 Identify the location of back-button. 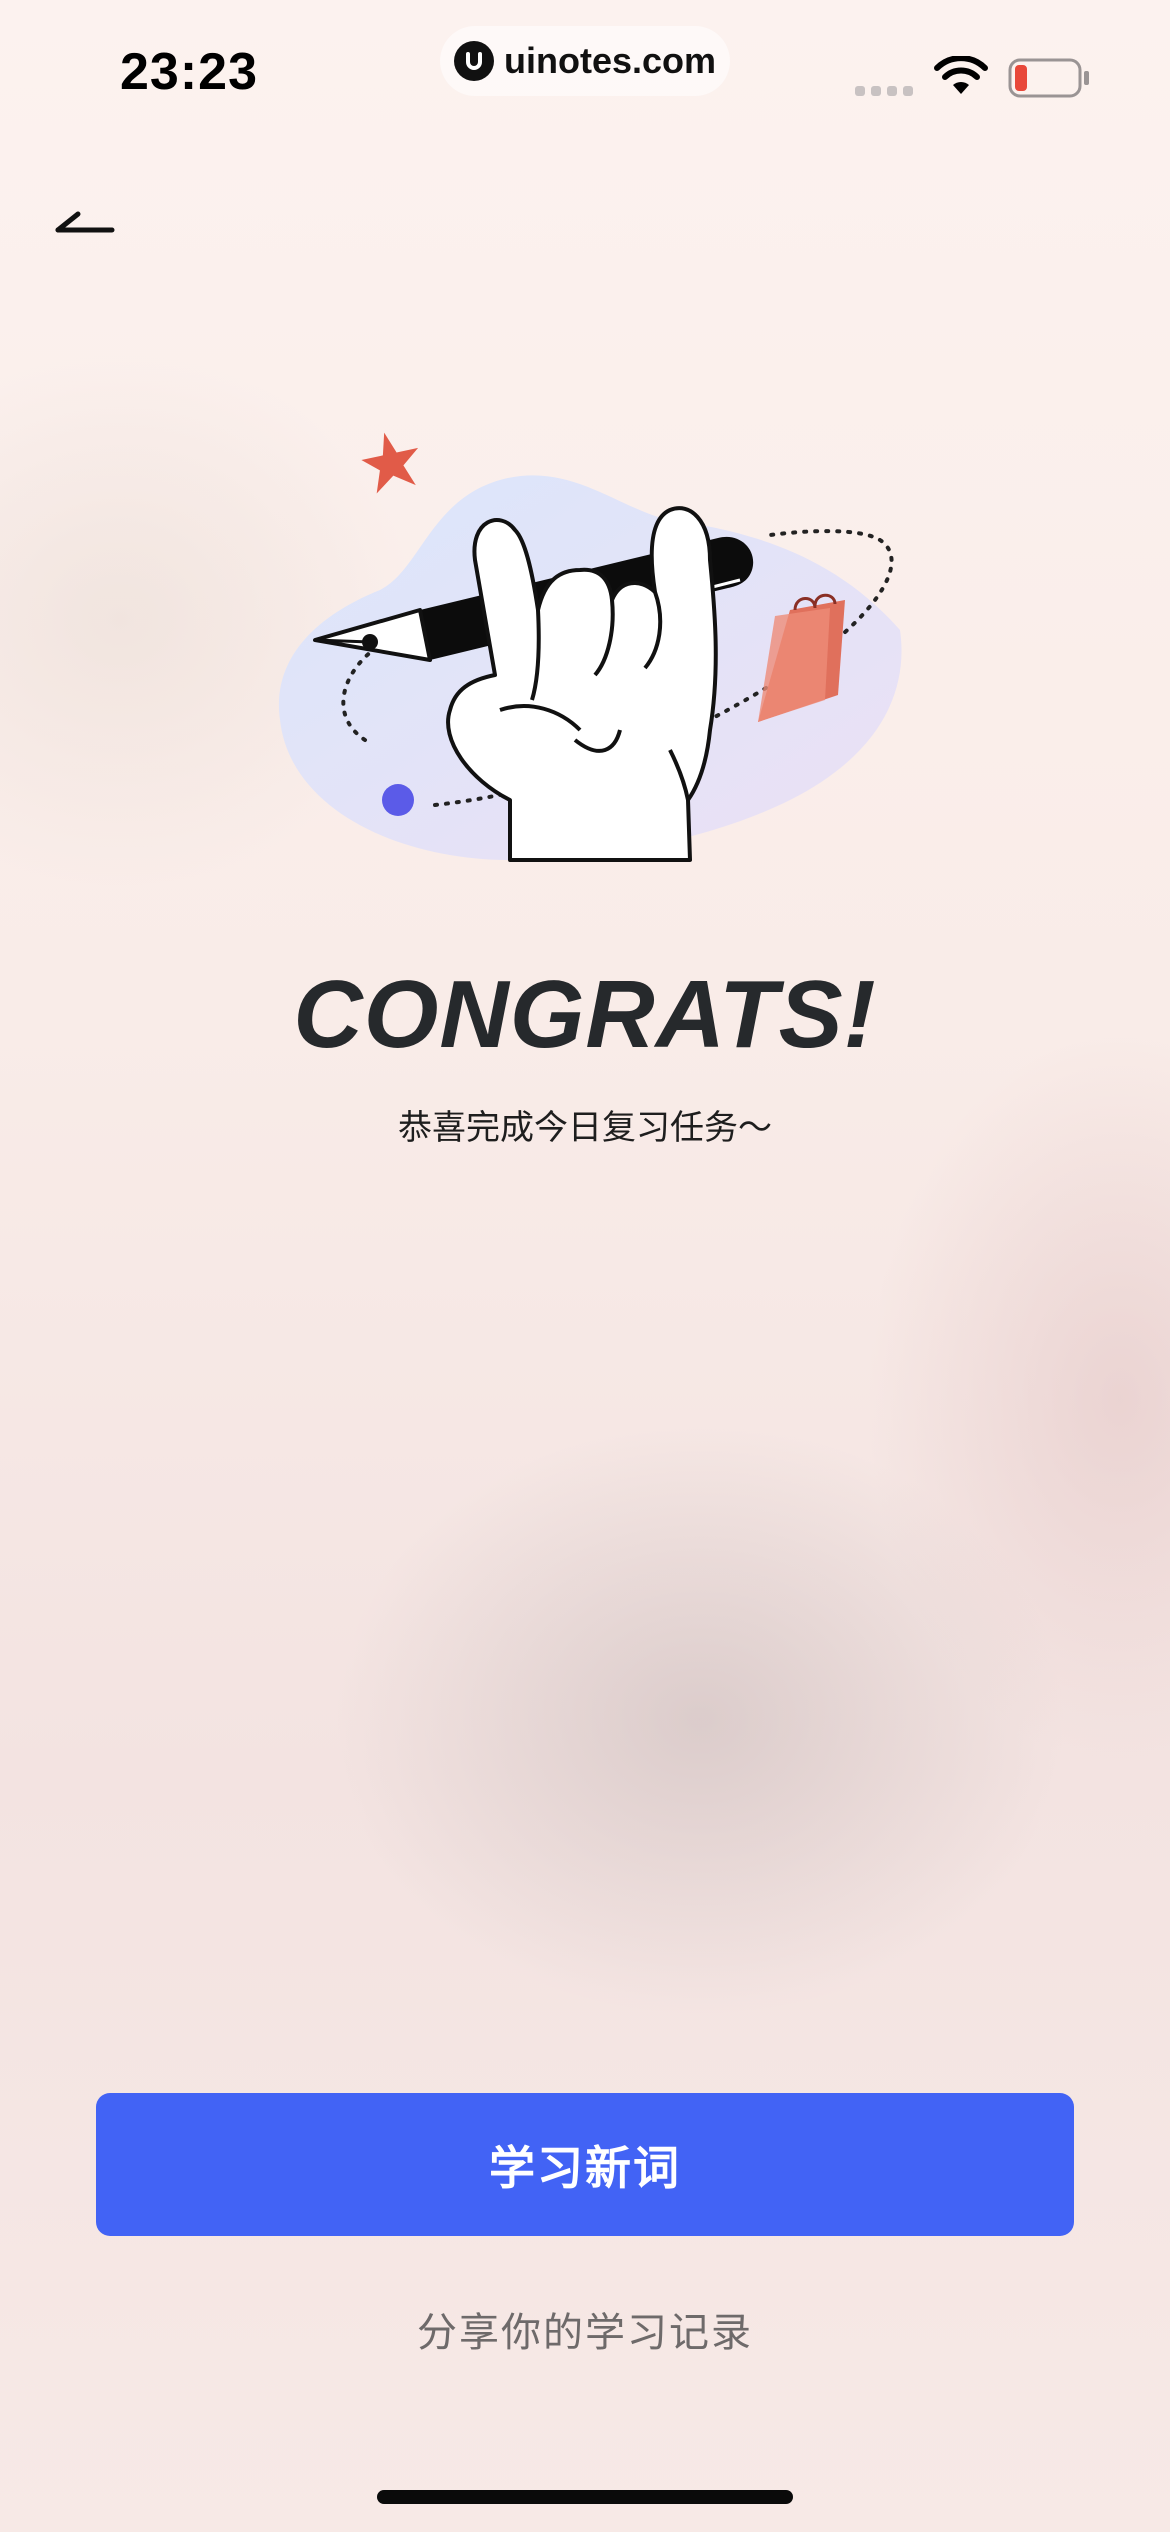
(85, 221).